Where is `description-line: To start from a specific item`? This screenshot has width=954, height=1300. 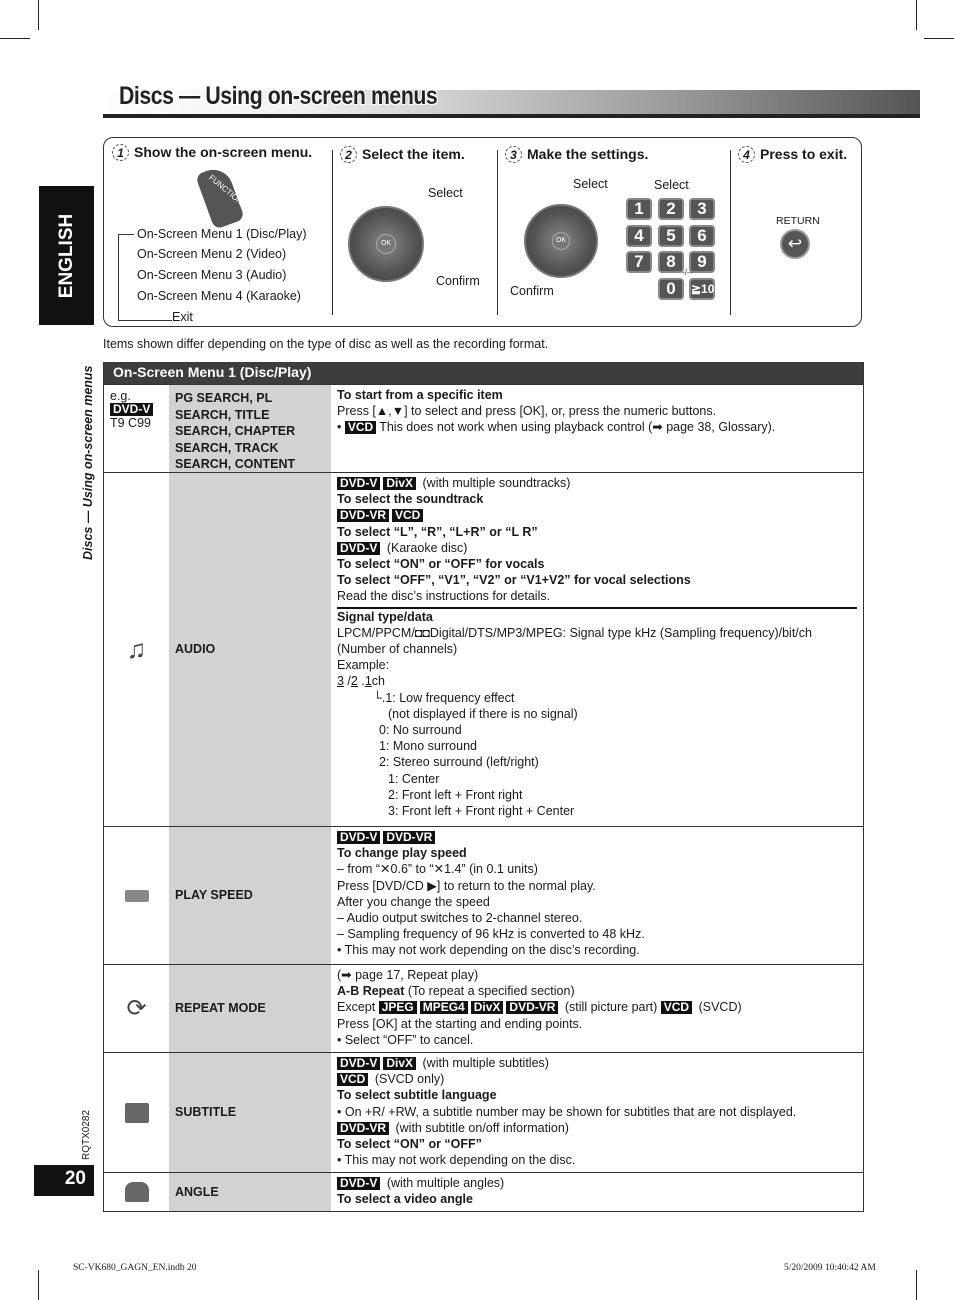
description-line: To start from a specific item is located at coordinates (597, 395).